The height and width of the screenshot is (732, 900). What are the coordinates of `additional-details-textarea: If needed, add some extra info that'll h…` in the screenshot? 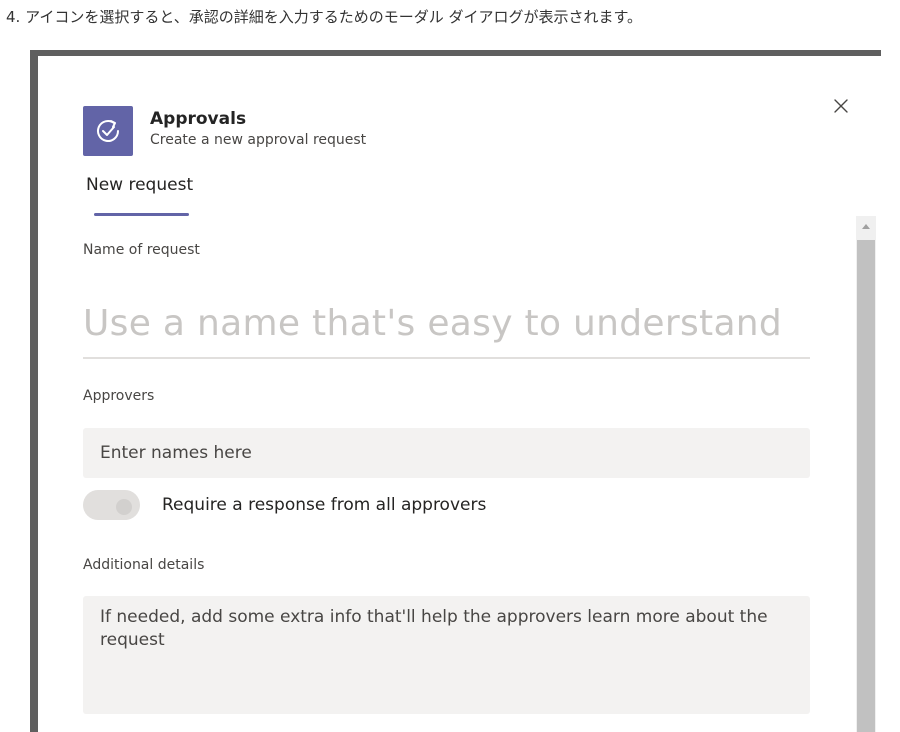 It's located at (446, 655).